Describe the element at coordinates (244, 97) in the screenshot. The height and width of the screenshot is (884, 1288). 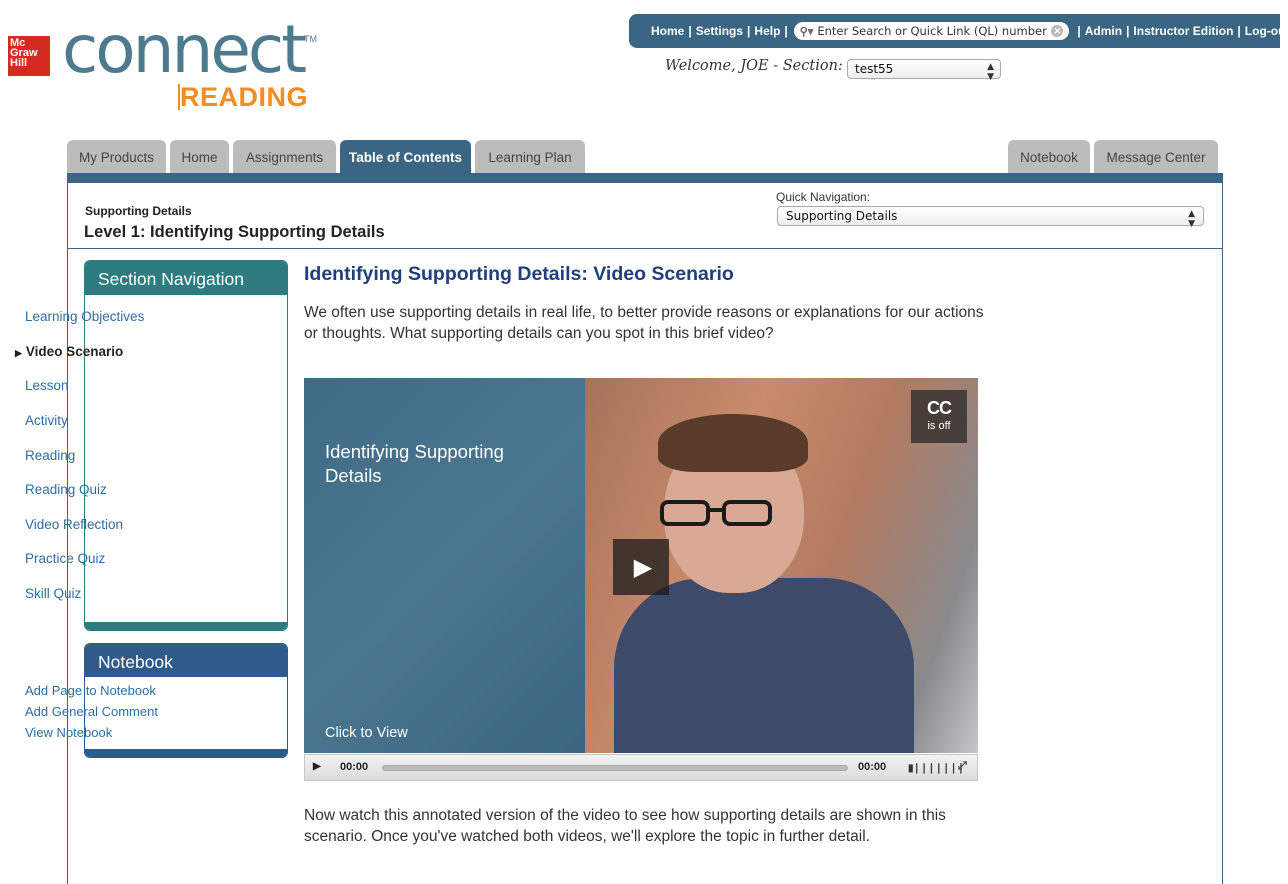
I see `product-name: READING` at that location.